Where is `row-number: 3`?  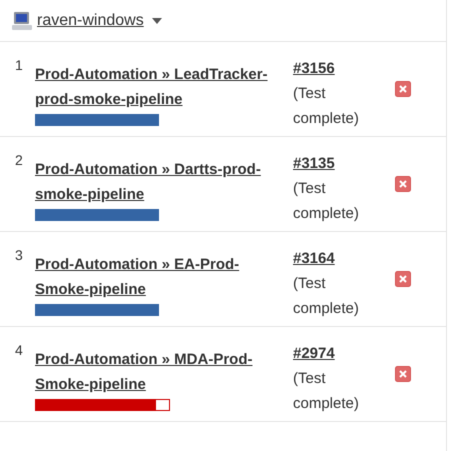
row-number: 3 is located at coordinates (19, 255).